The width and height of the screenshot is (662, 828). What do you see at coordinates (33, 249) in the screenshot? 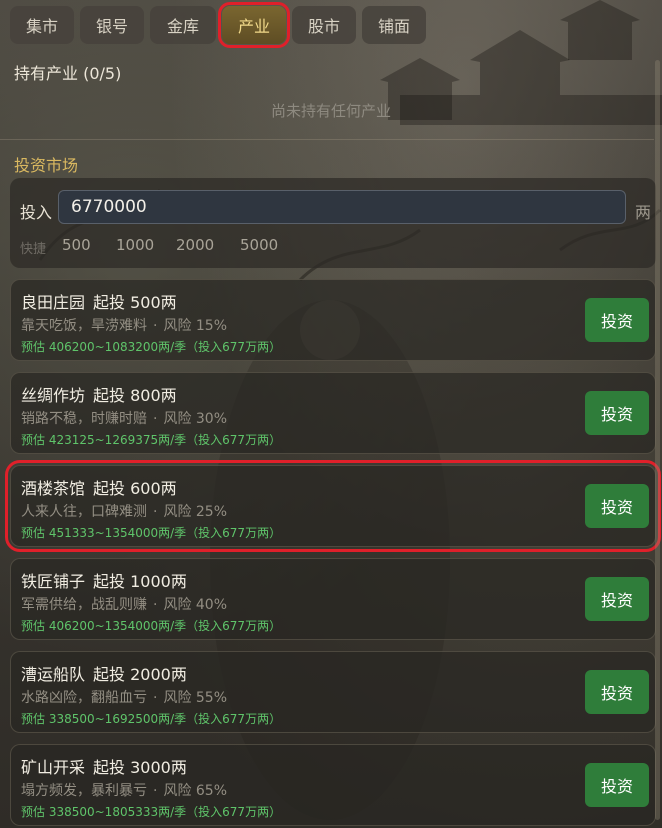
I see `quick-label: 快捷` at bounding box center [33, 249].